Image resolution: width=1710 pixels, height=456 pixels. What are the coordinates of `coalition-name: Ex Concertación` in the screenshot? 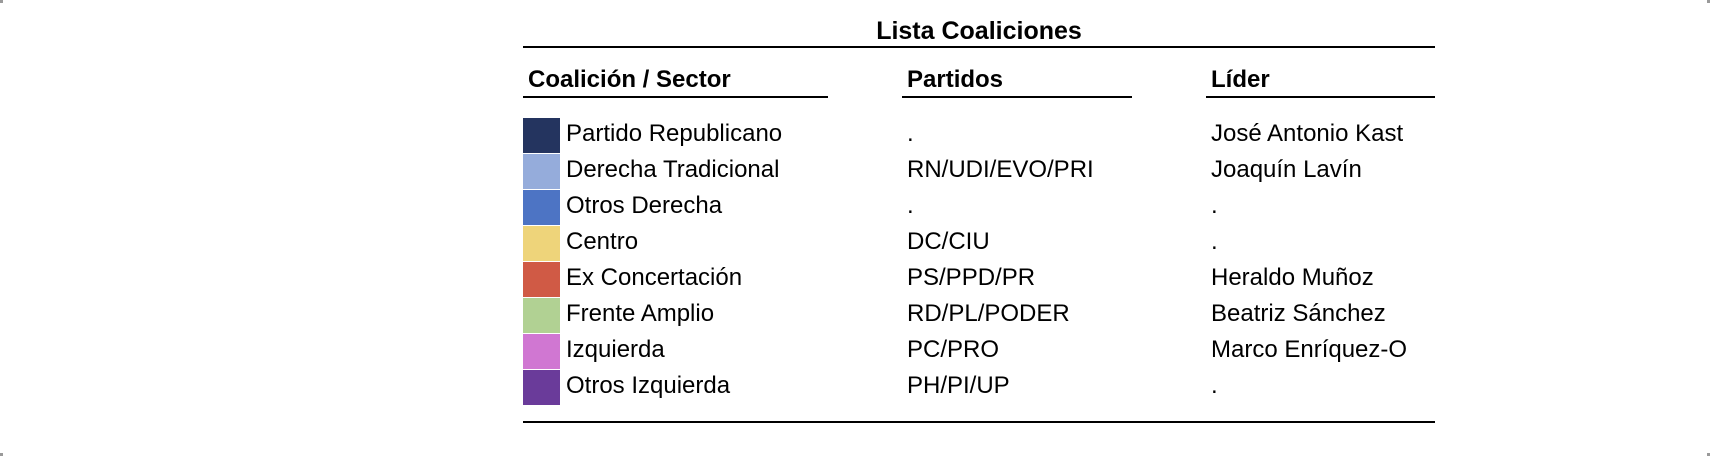 It's located at (654, 277).